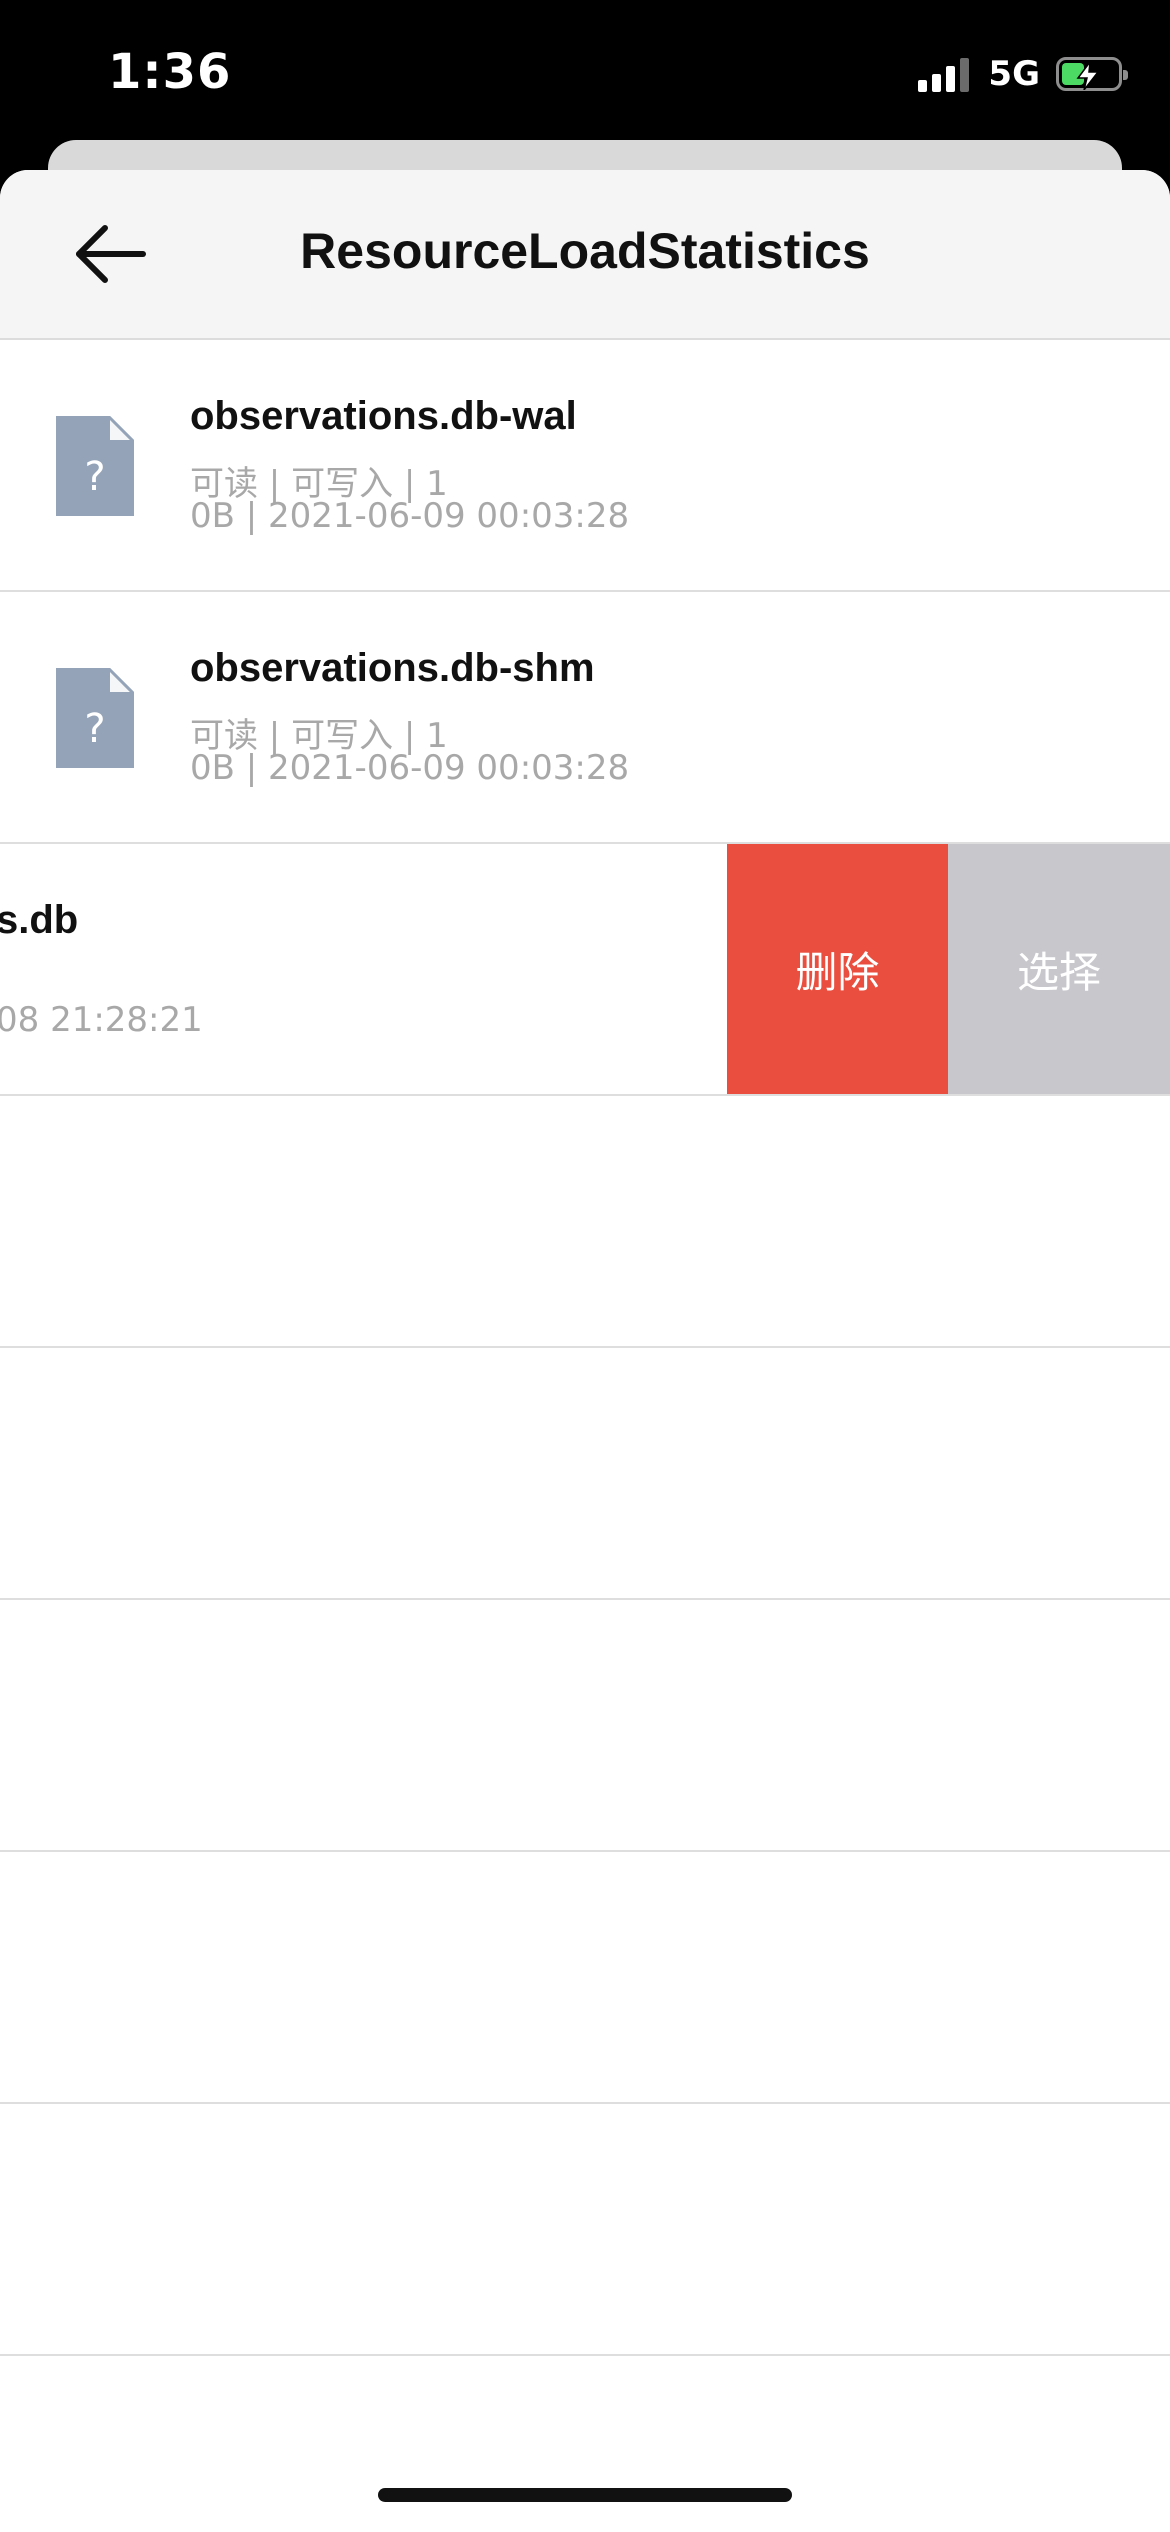 The height and width of the screenshot is (2532, 1170). What do you see at coordinates (392, 668) in the screenshot?
I see `file-name: observations.db-shm` at bounding box center [392, 668].